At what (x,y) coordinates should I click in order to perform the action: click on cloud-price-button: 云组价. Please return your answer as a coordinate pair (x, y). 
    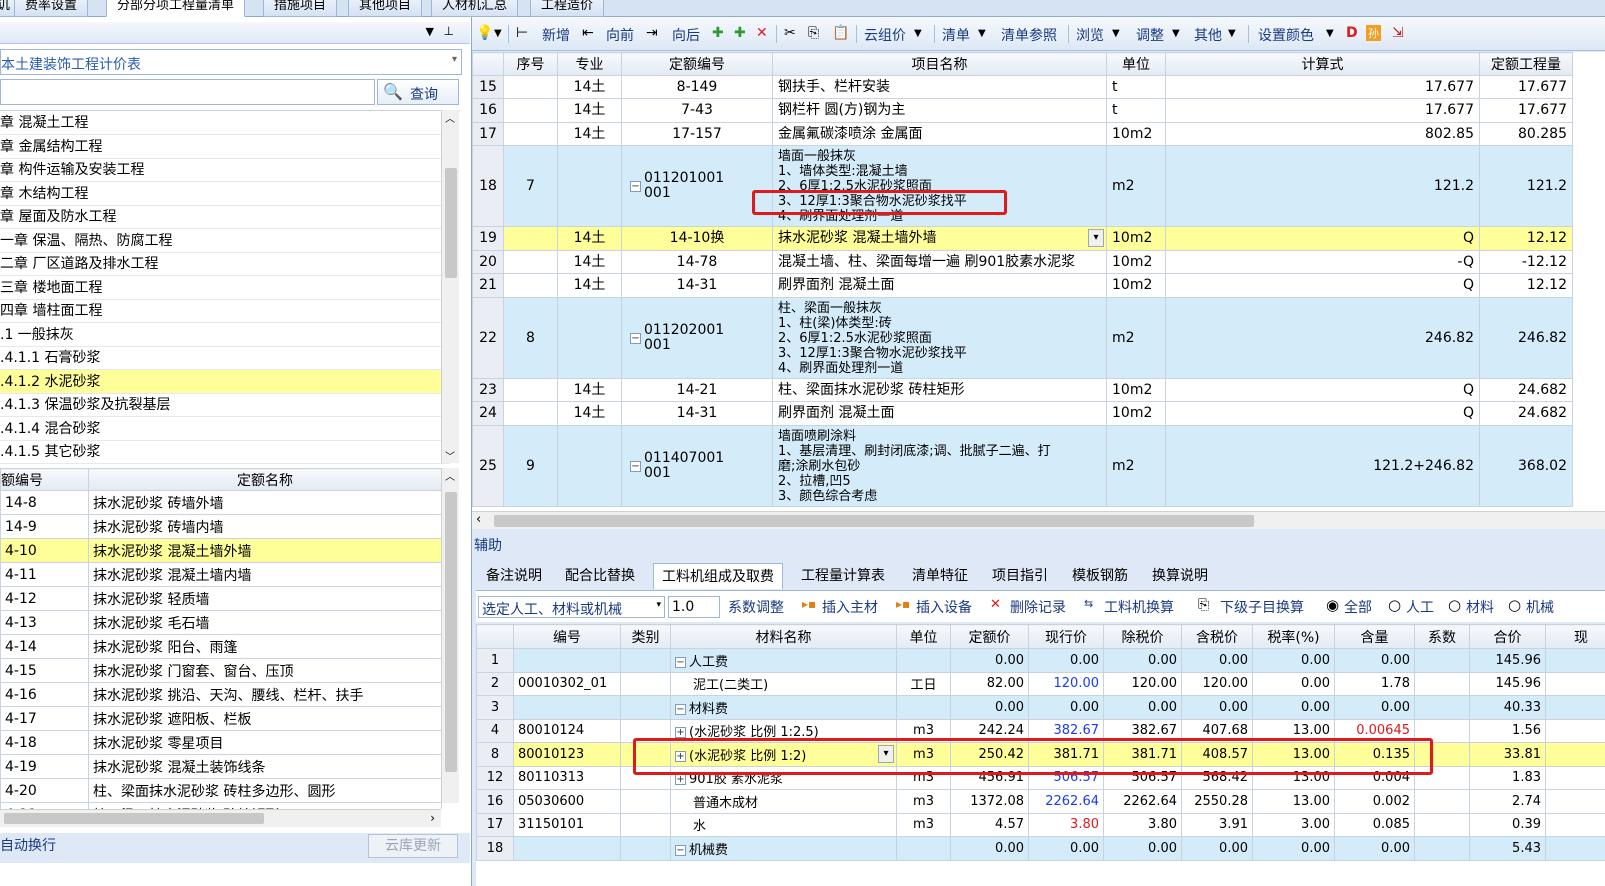
    Looking at the image, I should click on (885, 35).